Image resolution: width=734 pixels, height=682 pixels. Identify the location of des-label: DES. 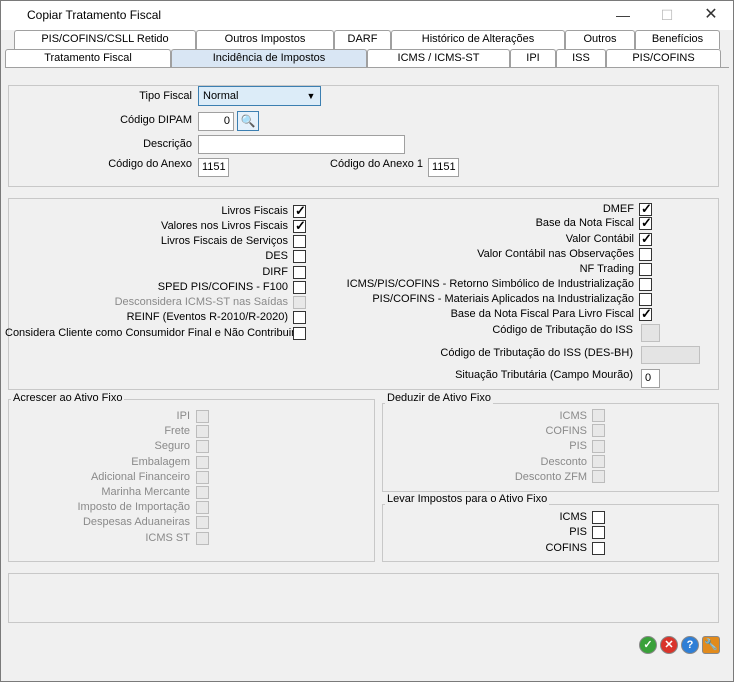
(276, 256).